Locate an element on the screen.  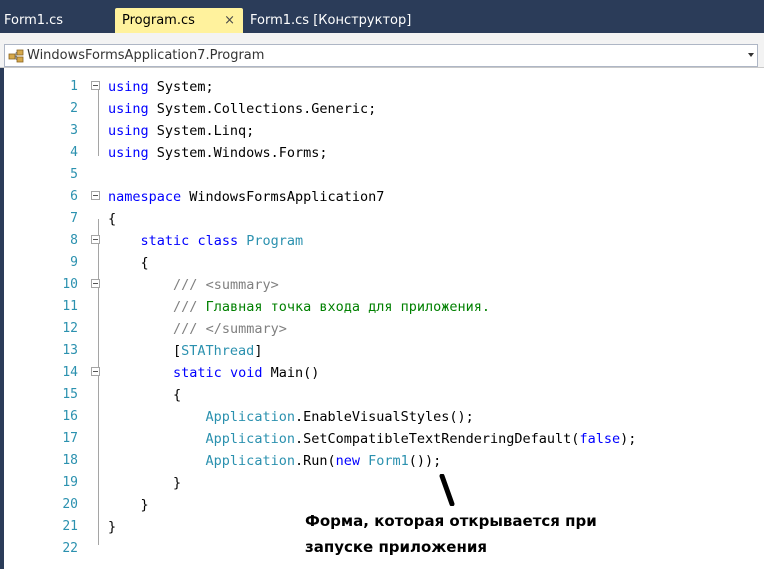
code-token: ] is located at coordinates (258, 351).